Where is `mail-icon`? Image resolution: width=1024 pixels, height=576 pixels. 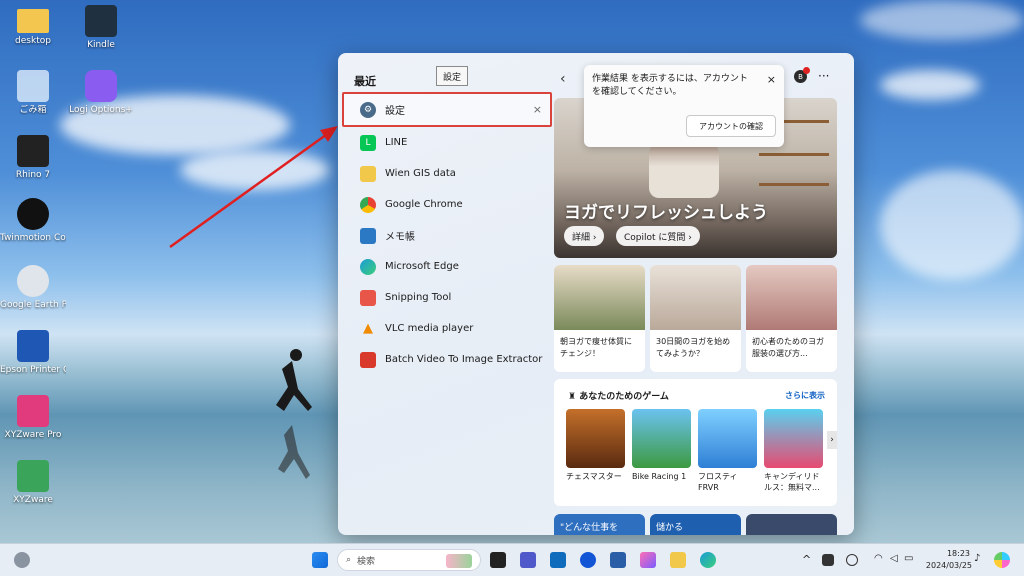
mail-icon is located at coordinates (558, 560).